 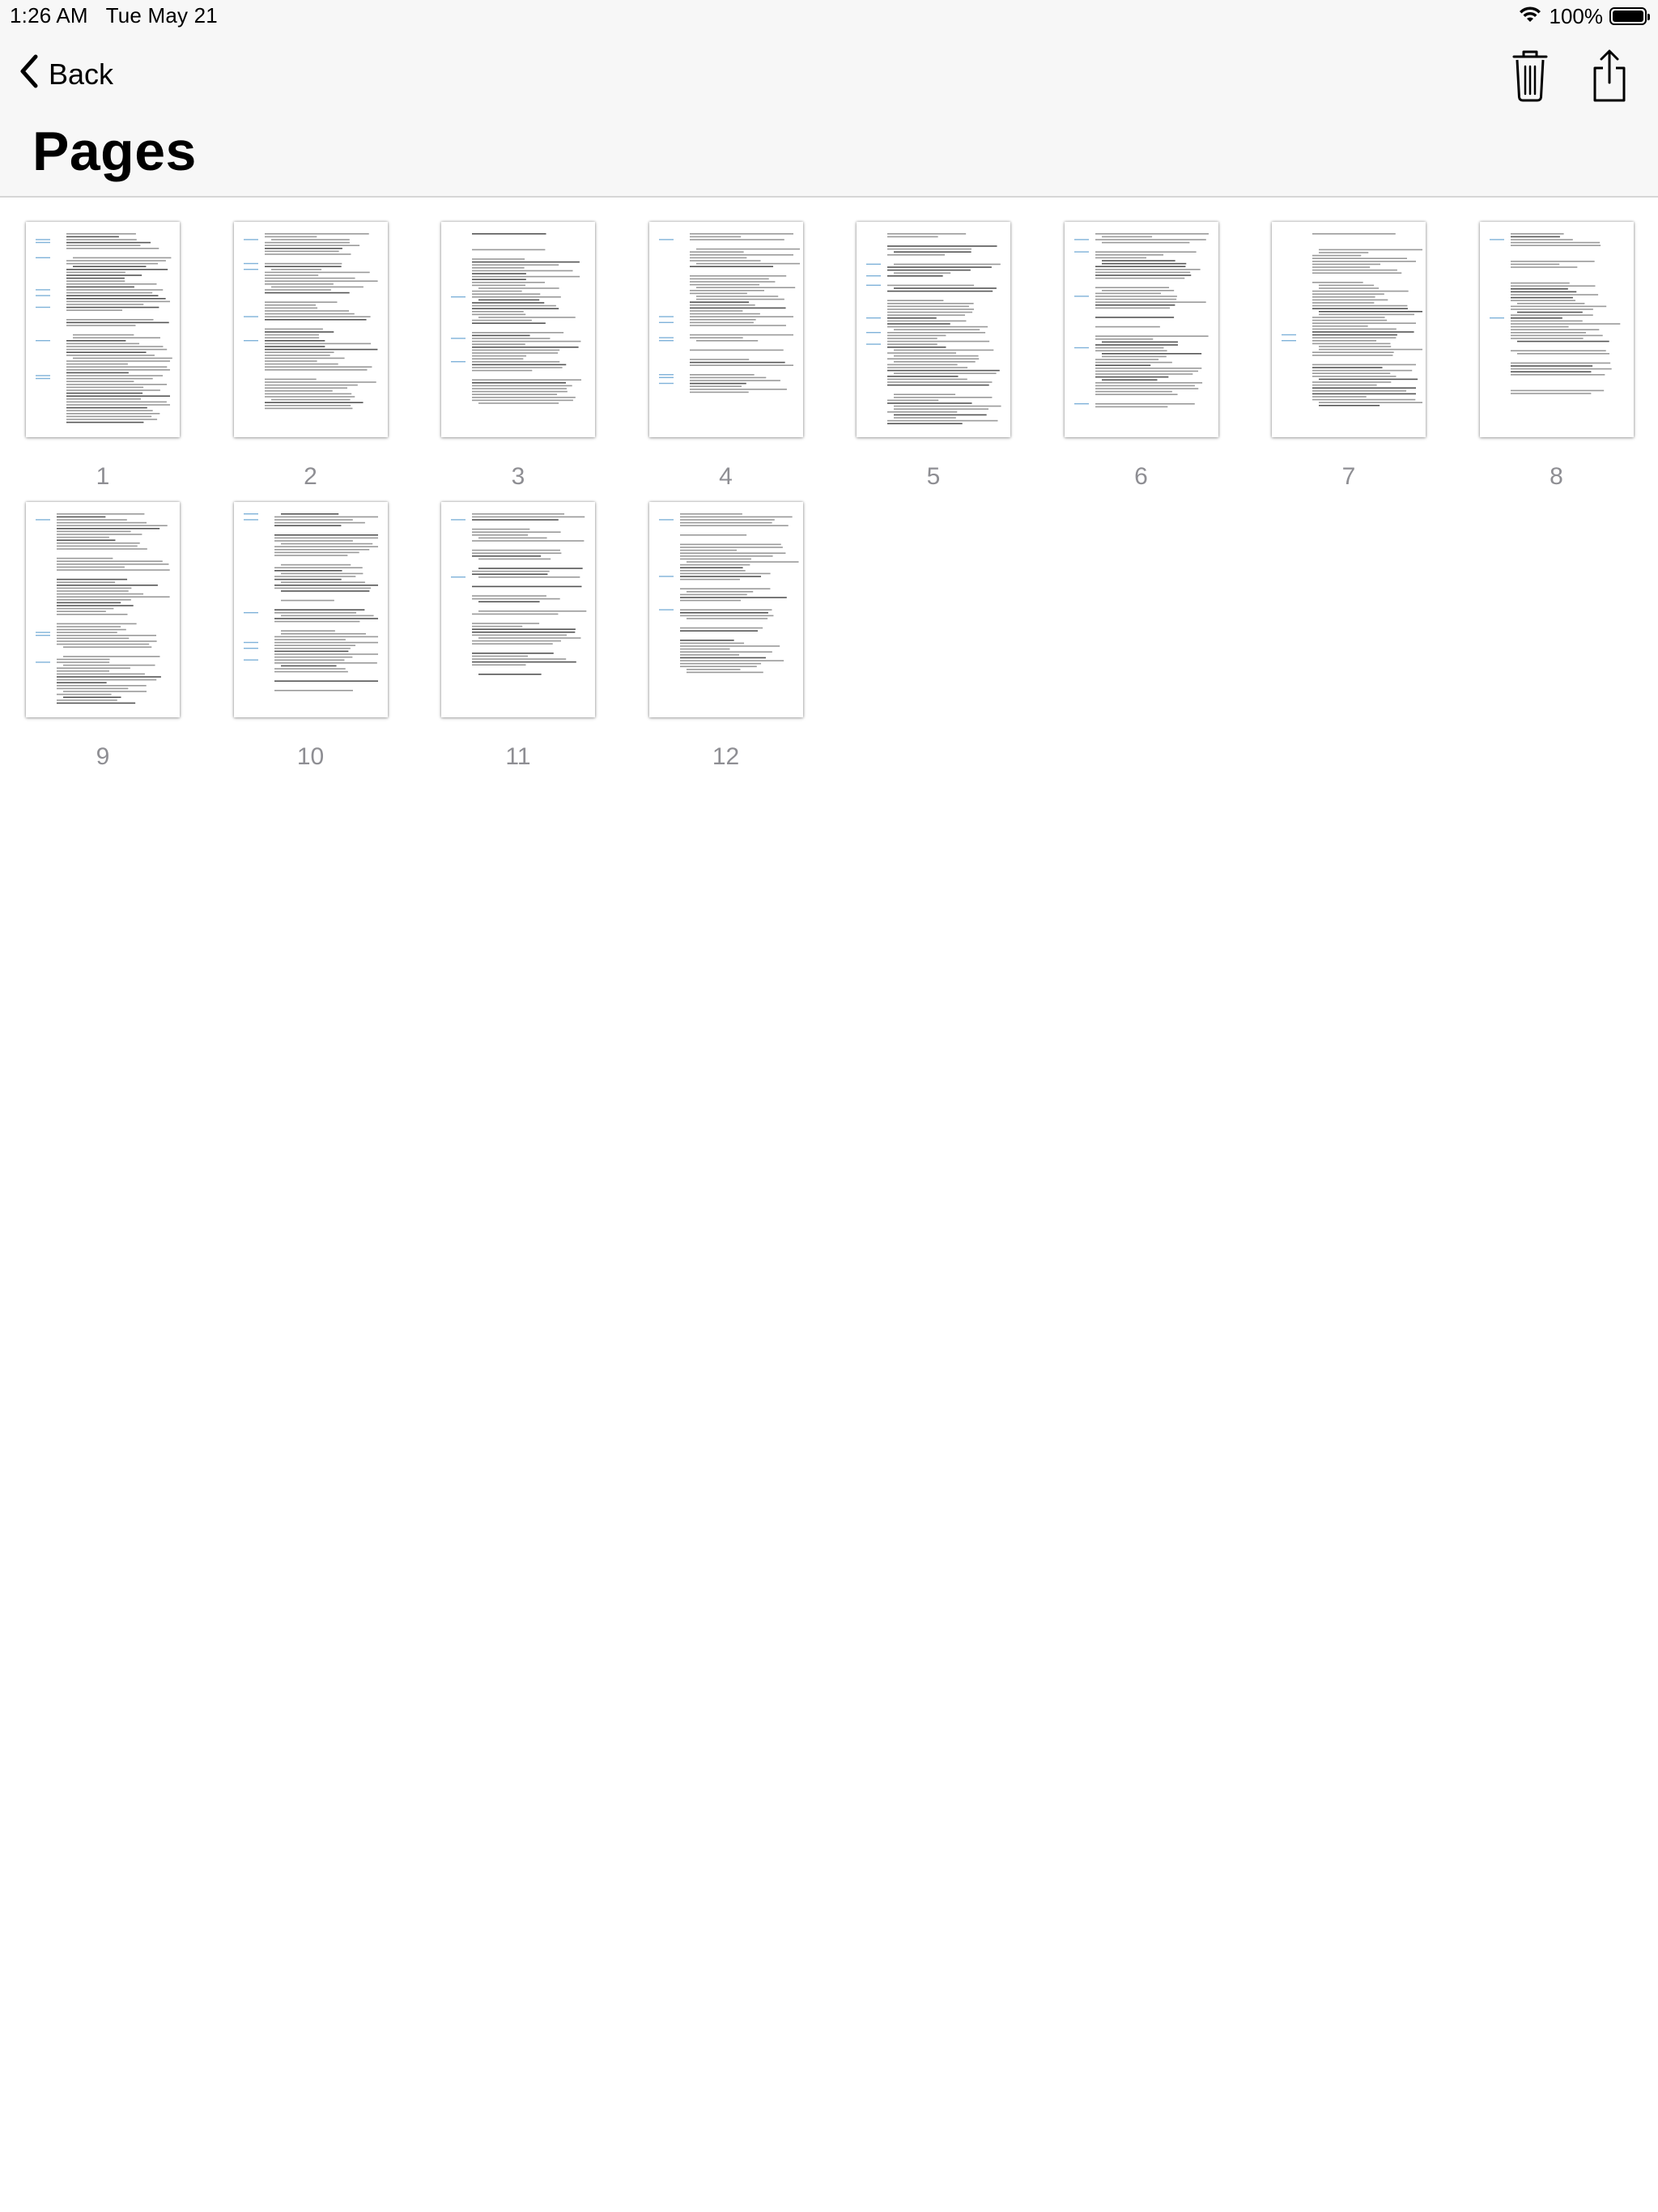 What do you see at coordinates (310, 476) in the screenshot?
I see `page-number-label: 2` at bounding box center [310, 476].